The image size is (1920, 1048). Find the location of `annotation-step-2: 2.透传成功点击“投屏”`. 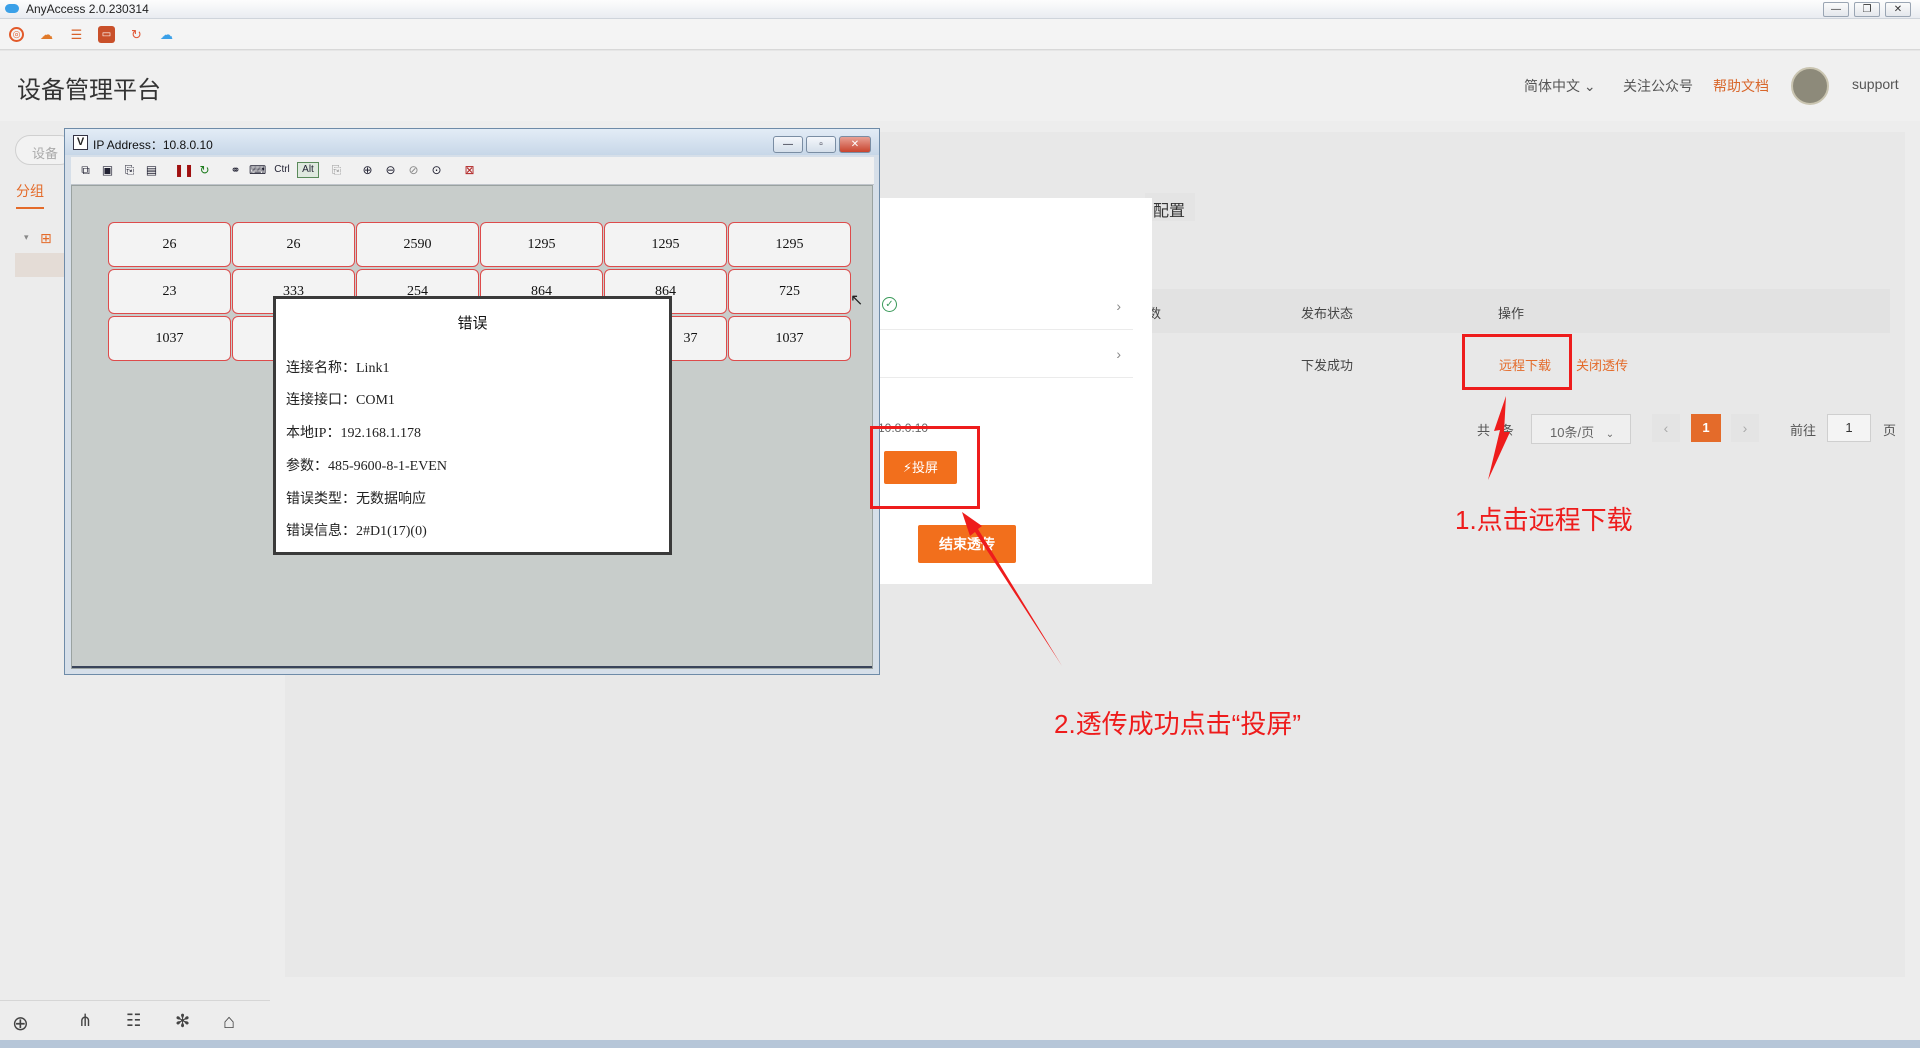

annotation-step-2: 2.透传成功点击“投屏” is located at coordinates (1178, 724).